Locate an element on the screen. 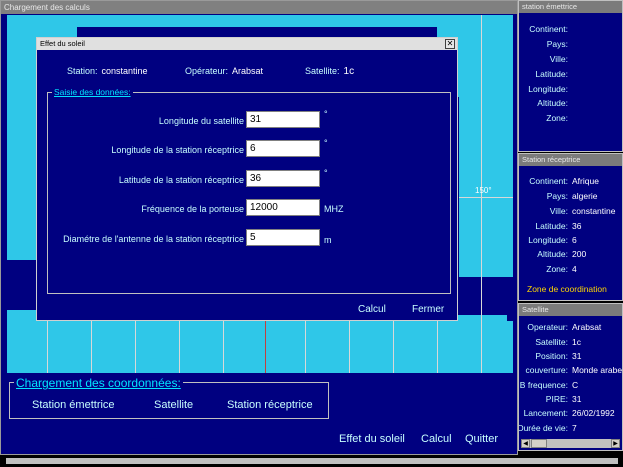 Image resolution: width=623 pixels, height=467 pixels. quit-button: Quitter is located at coordinates (481, 439).